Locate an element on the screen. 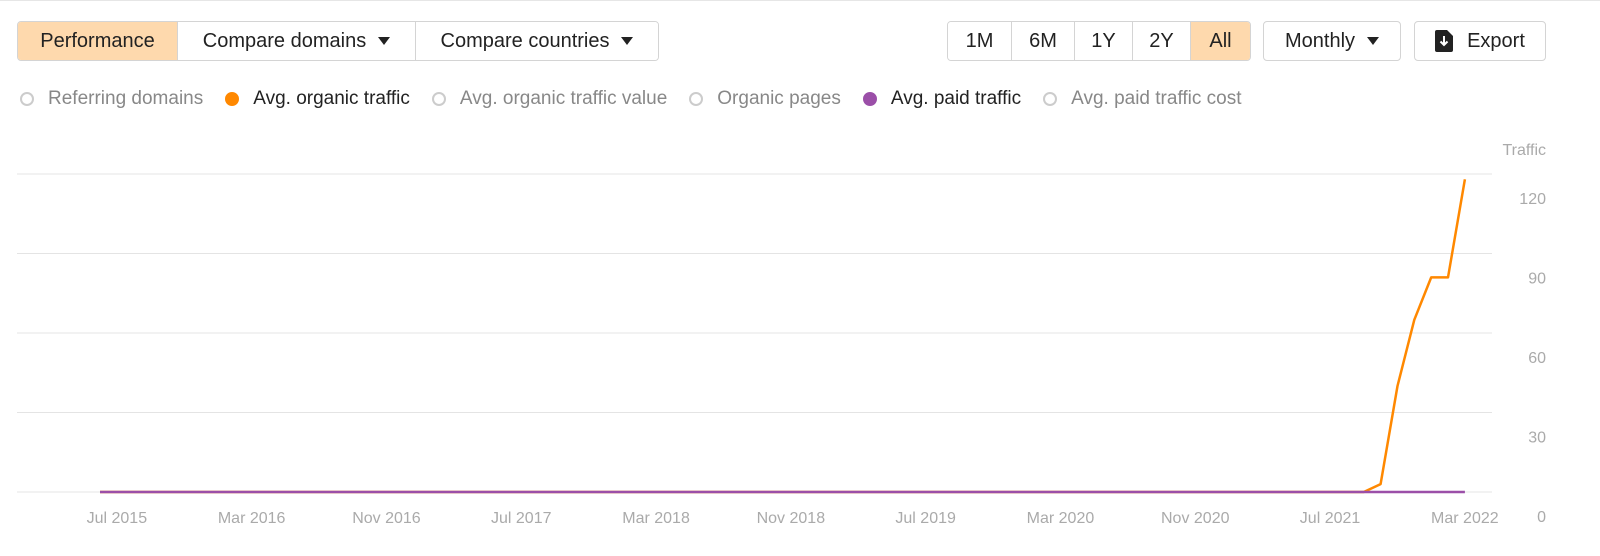 The image size is (1600, 556). y-tick-label: 120 is located at coordinates (1532, 199).